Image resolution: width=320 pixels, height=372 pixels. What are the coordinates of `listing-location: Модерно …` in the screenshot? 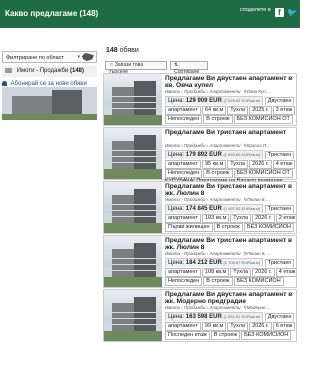 It's located at (259, 307).